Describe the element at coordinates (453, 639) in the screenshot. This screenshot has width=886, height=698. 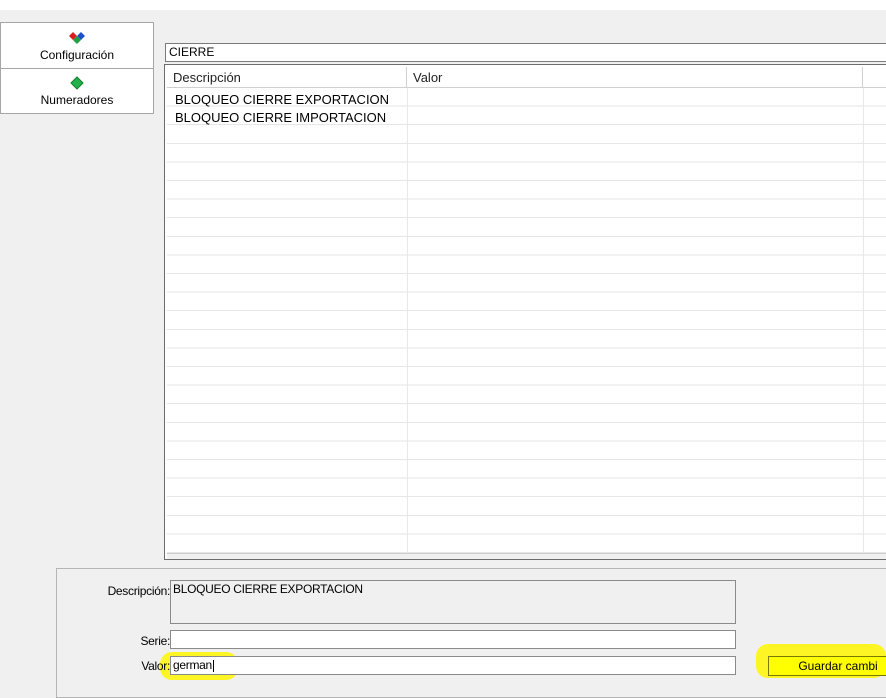
I see `serie-field` at that location.